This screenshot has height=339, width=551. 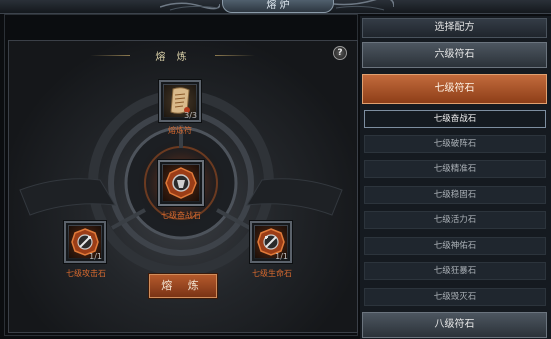 I want to click on gem-icon, so click(x=181, y=183).